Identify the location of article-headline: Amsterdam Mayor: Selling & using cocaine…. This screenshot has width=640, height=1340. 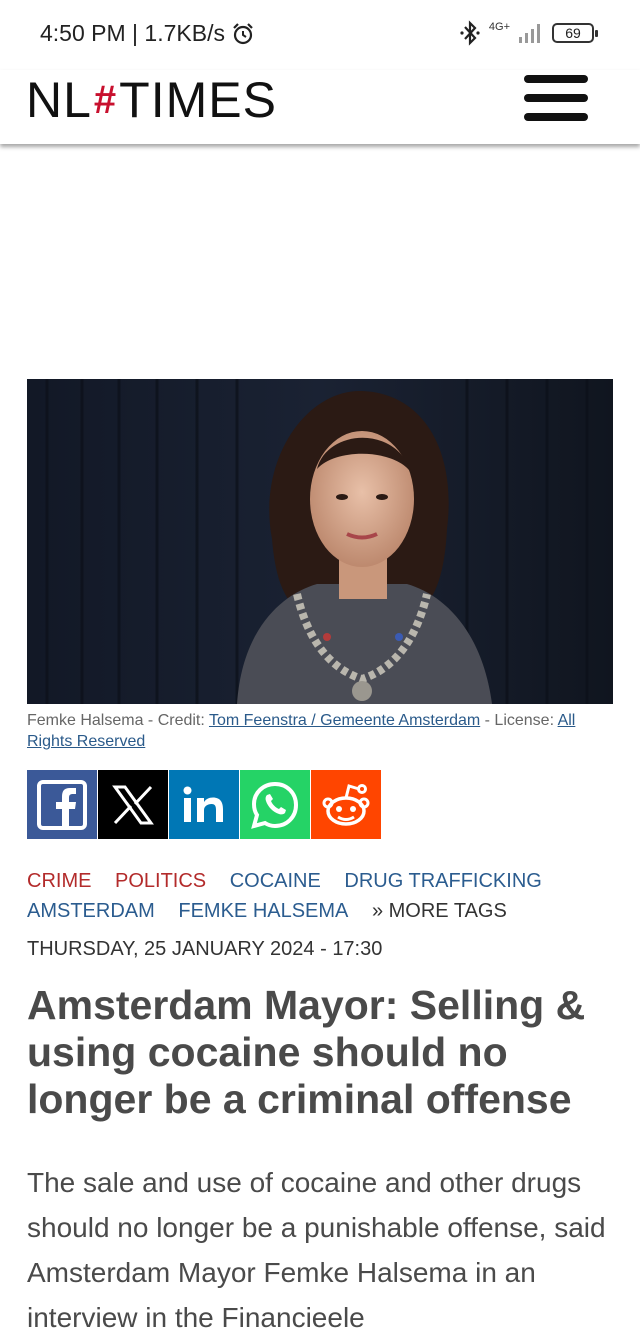
(306, 1052).